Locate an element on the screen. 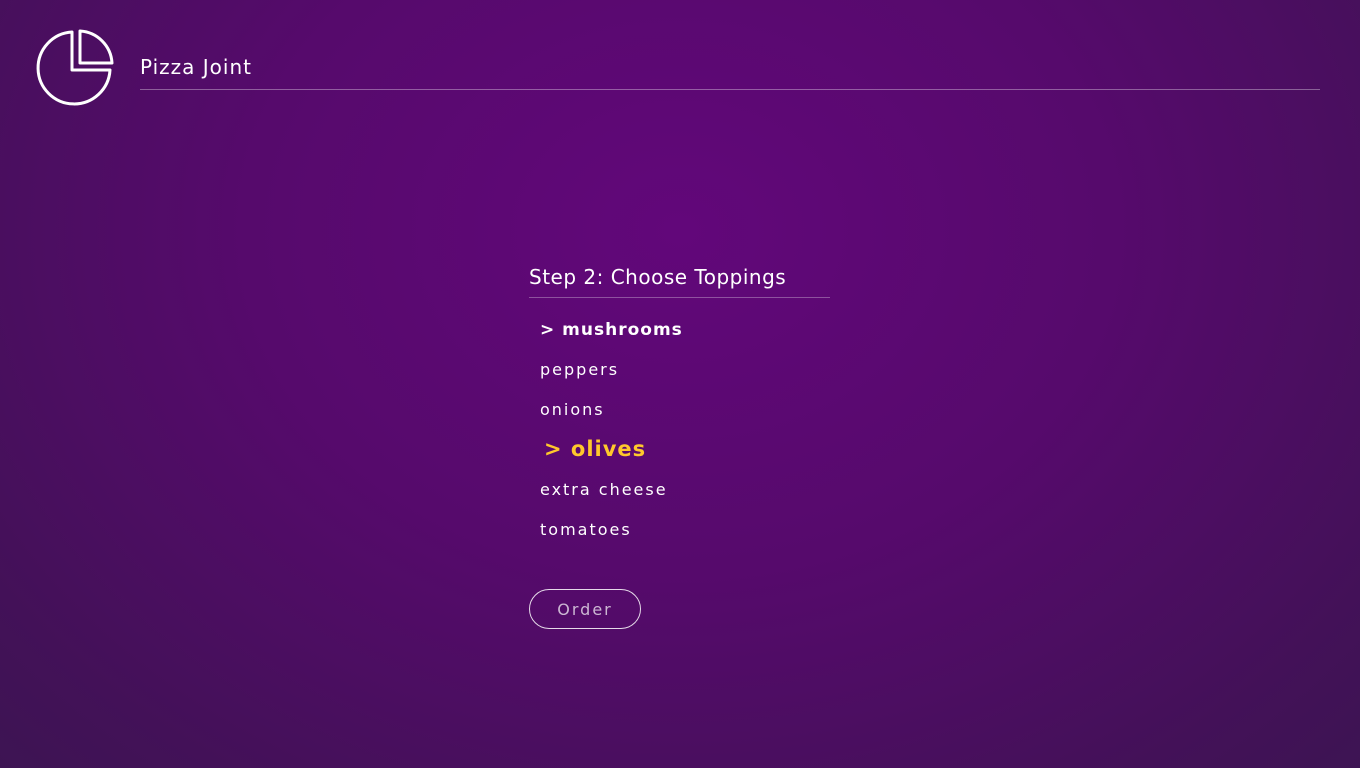 This screenshot has width=1360, height=768. step-title: Step 2: Choose Toppings is located at coordinates (679, 281).